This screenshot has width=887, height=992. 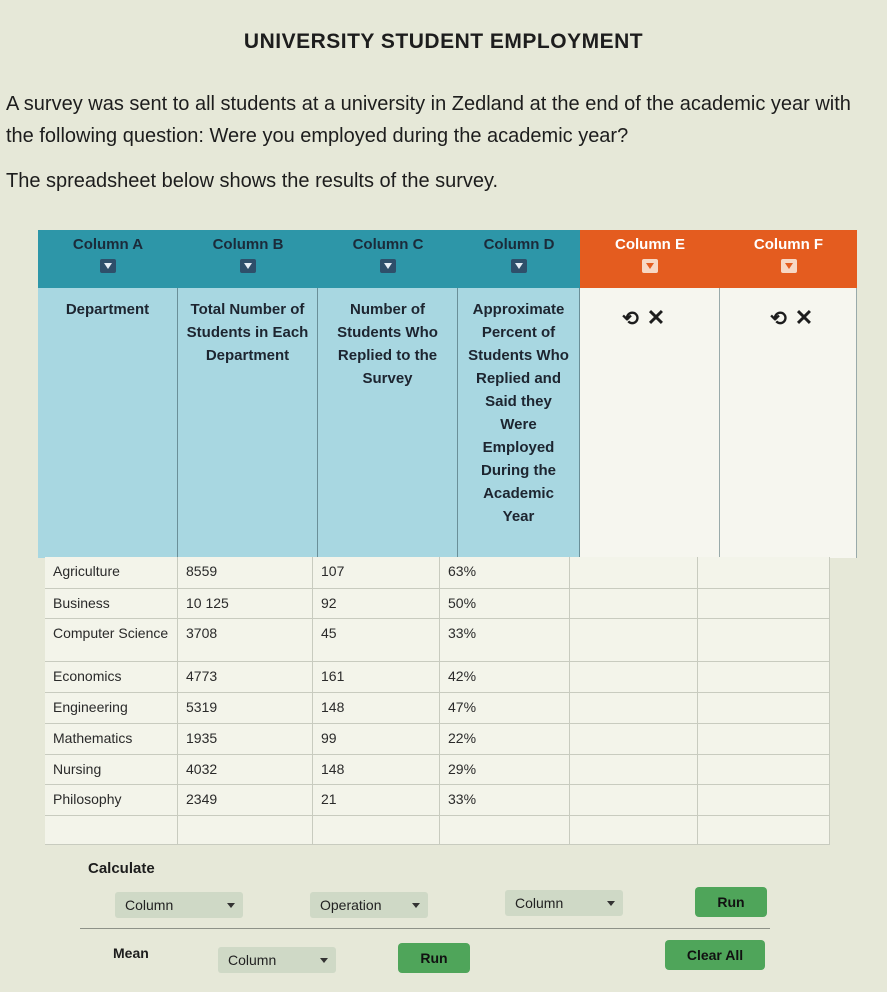 What do you see at coordinates (245, 604) in the screenshot?
I see `table-cell: 10 125` at bounding box center [245, 604].